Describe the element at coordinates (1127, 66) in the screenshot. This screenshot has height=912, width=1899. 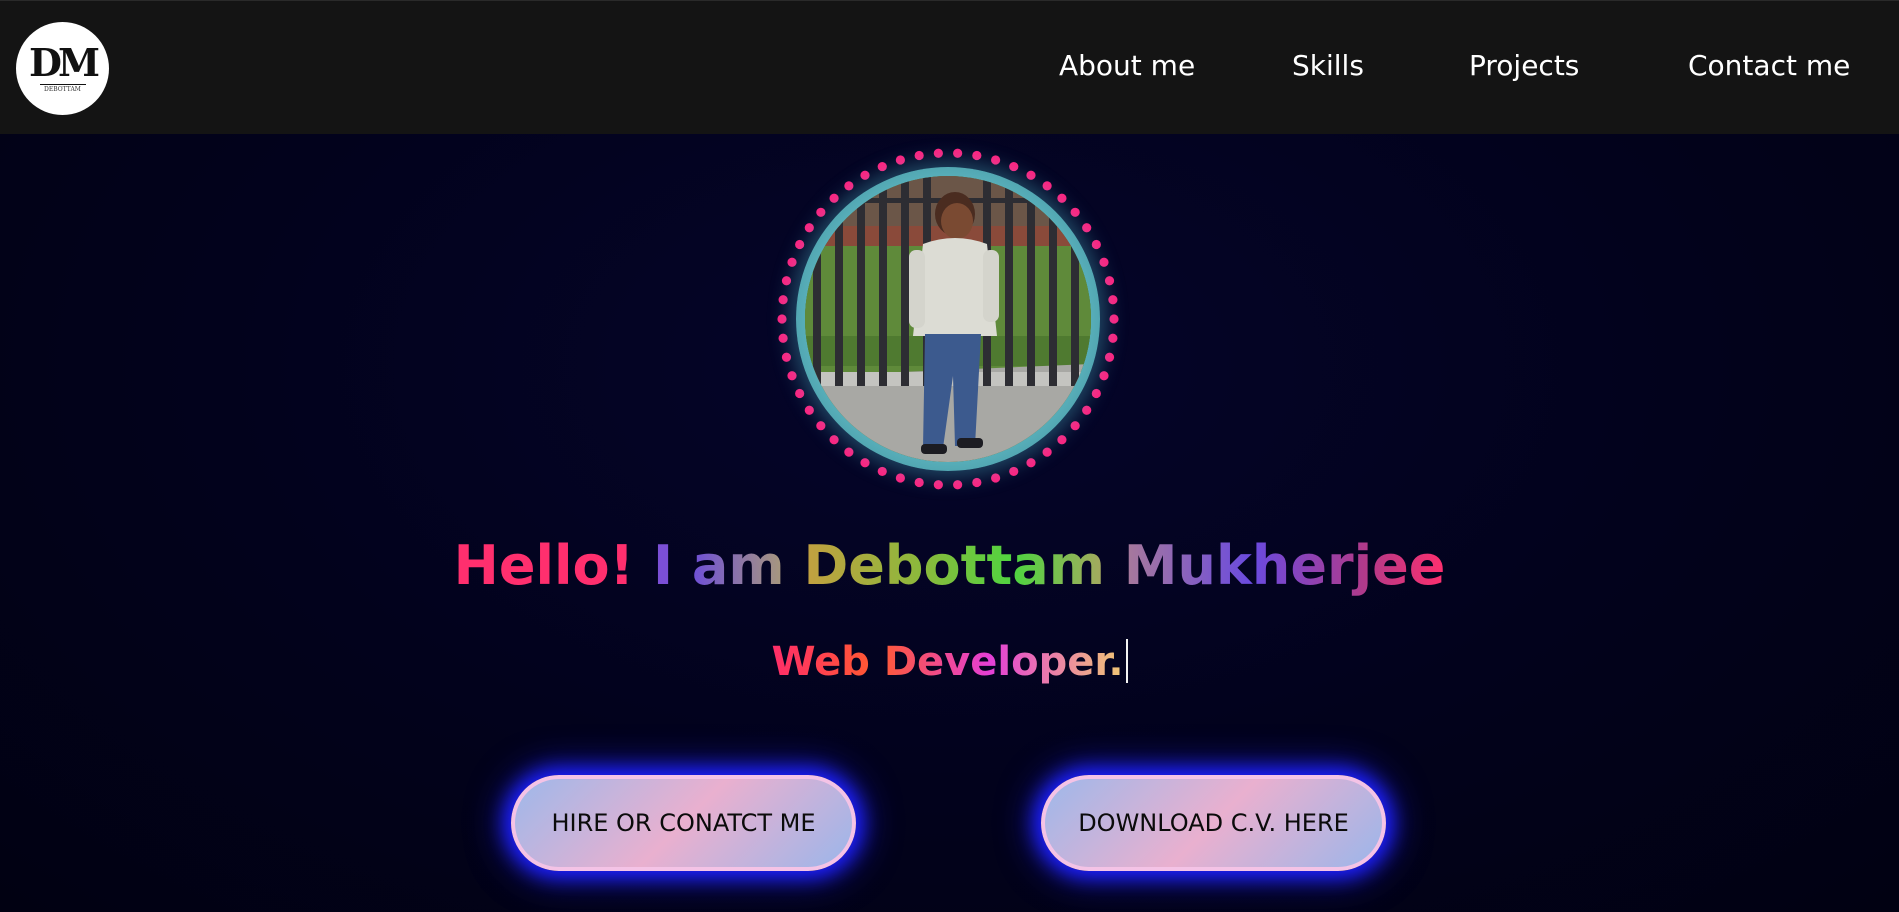
I see `nav-about-me: About me` at that location.